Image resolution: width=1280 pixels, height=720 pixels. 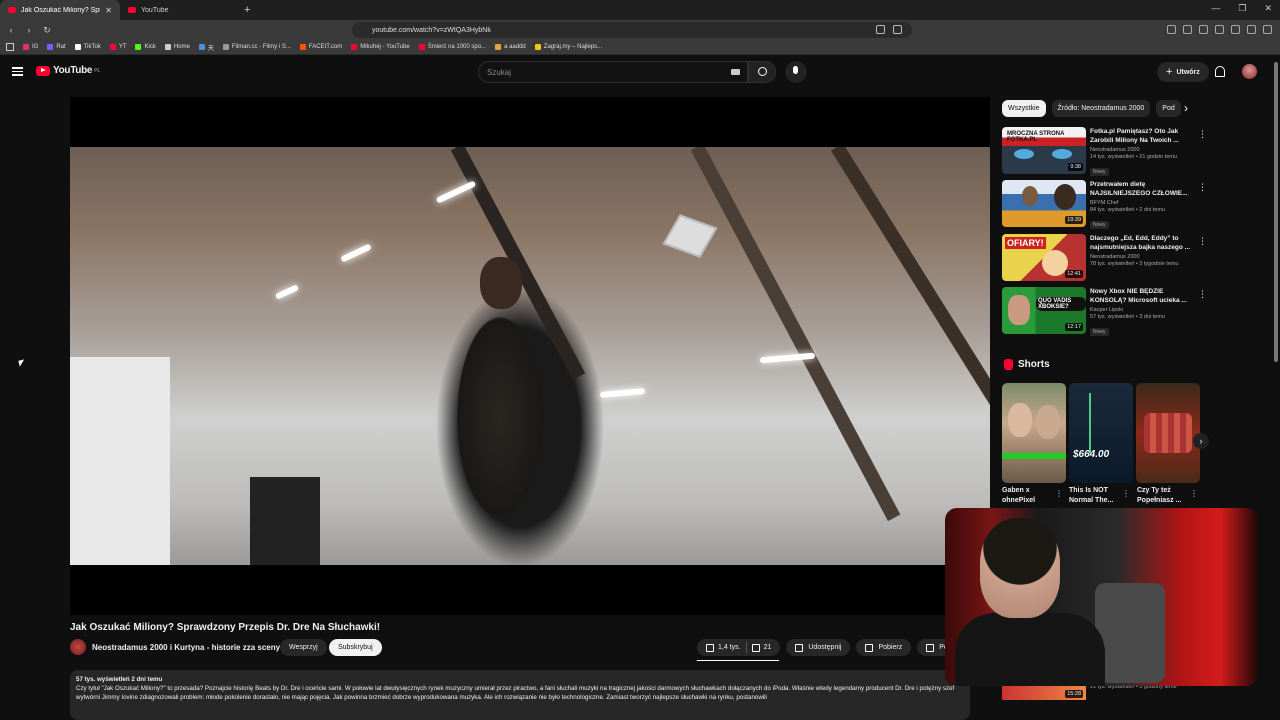 What do you see at coordinates (1101, 108) in the screenshot?
I see `chip-source: Źródło: Neostradamus 2000` at bounding box center [1101, 108].